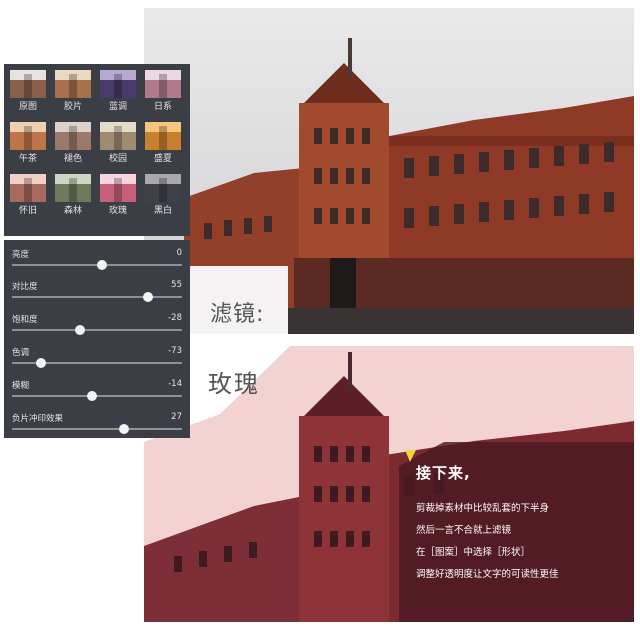 This screenshot has height=626, width=640. Describe the element at coordinates (102, 265) in the screenshot. I see `brightness-slider-knob` at that location.